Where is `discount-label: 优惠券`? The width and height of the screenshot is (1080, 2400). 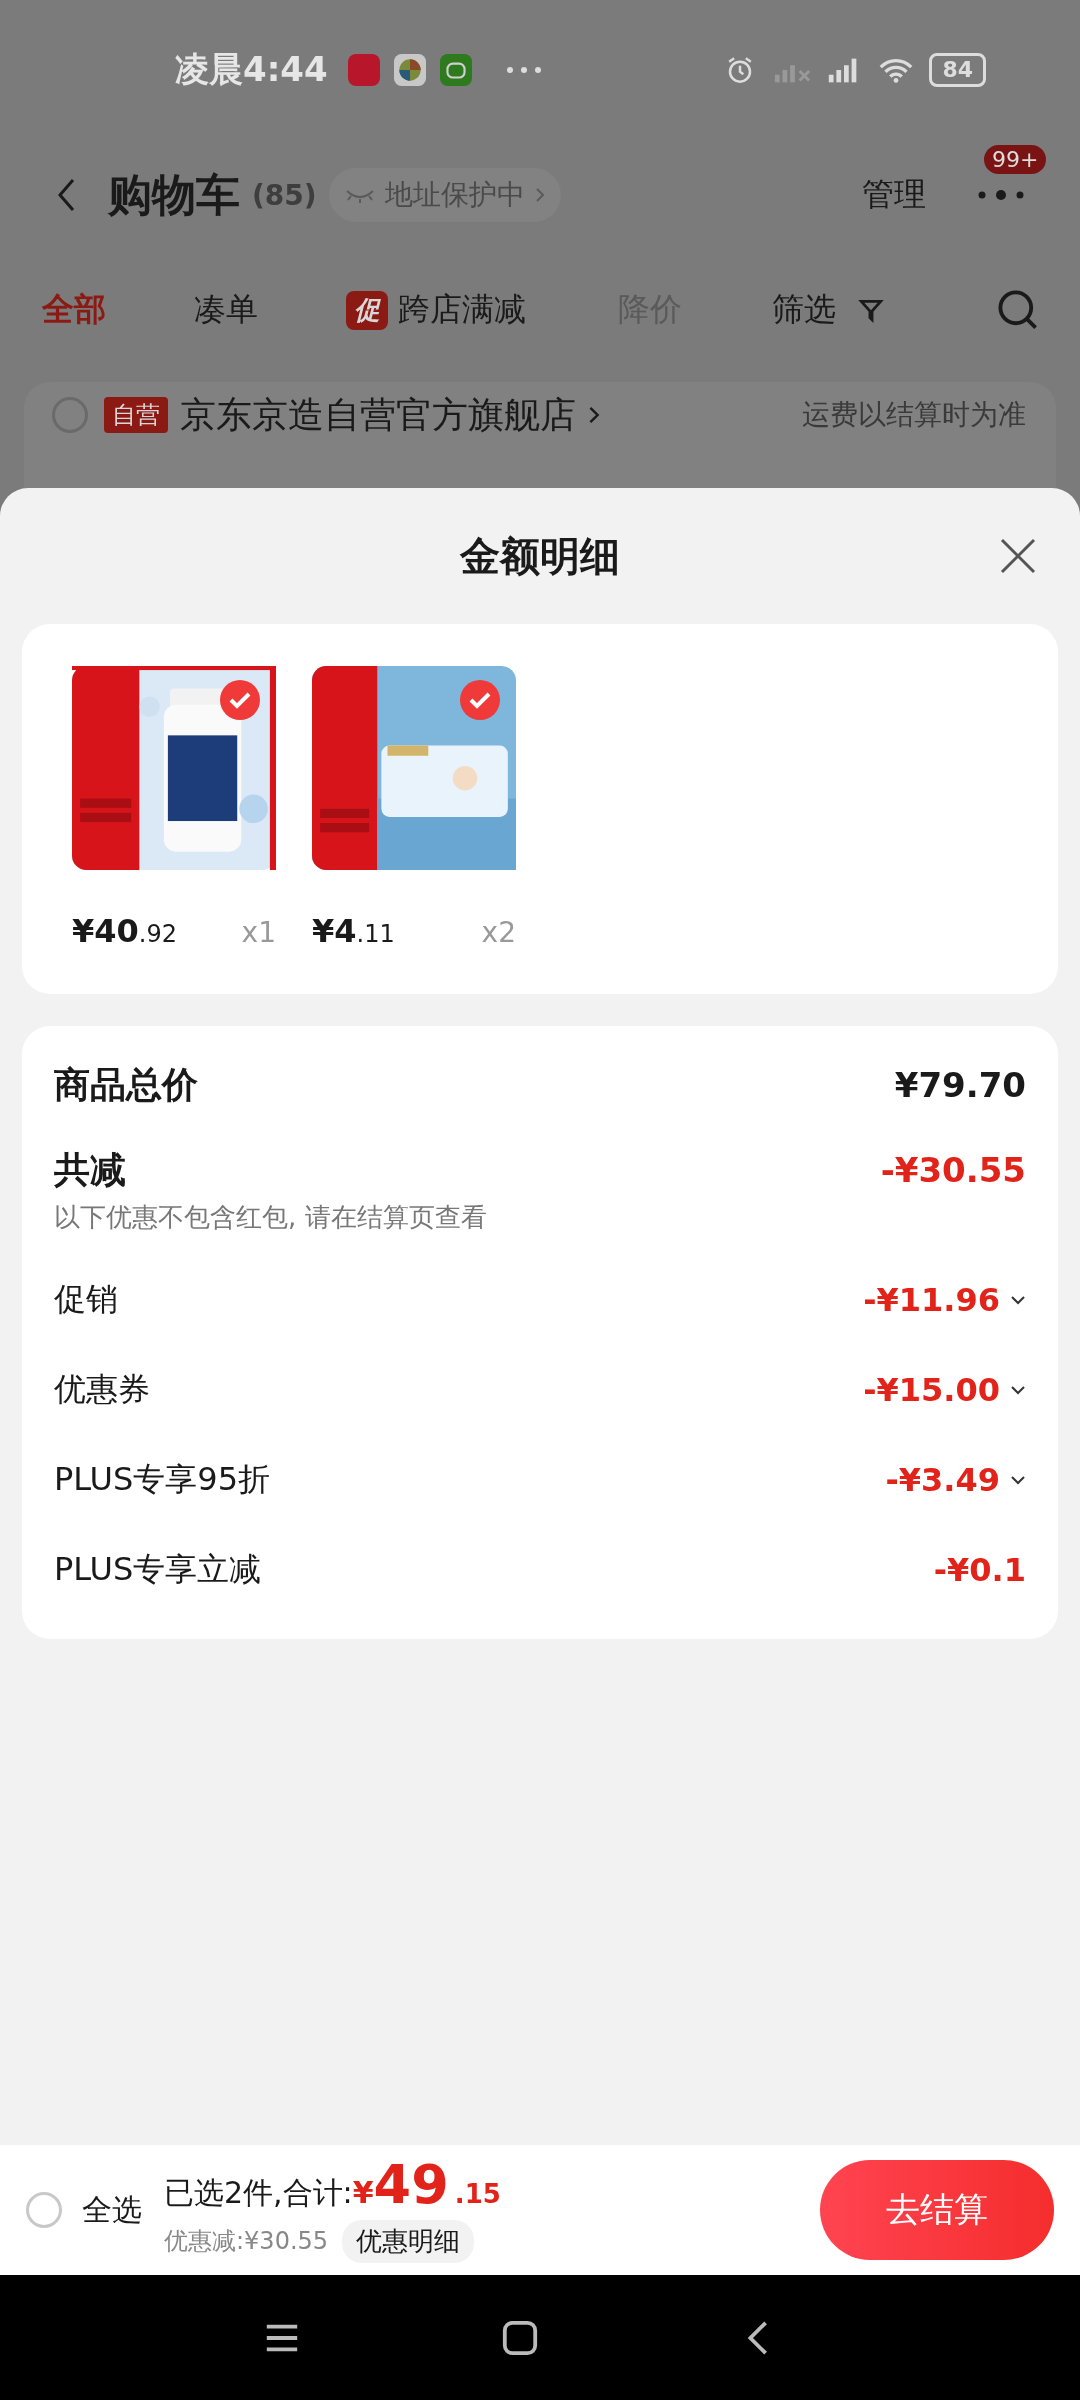
discount-label: 优惠券 is located at coordinates (102, 1389).